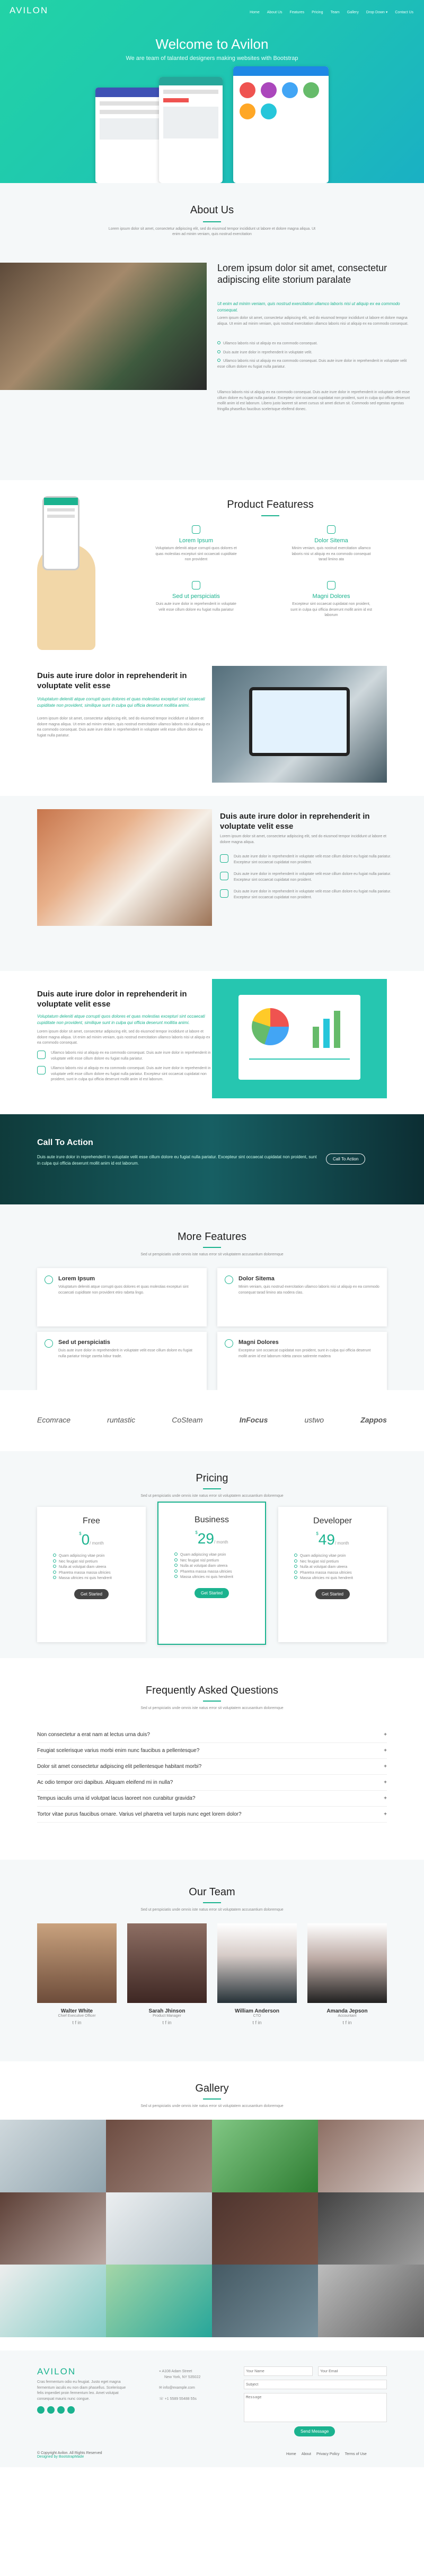  Describe the element at coordinates (65, 1142) in the screenshot. I see `cta-title: Call To Action` at that location.